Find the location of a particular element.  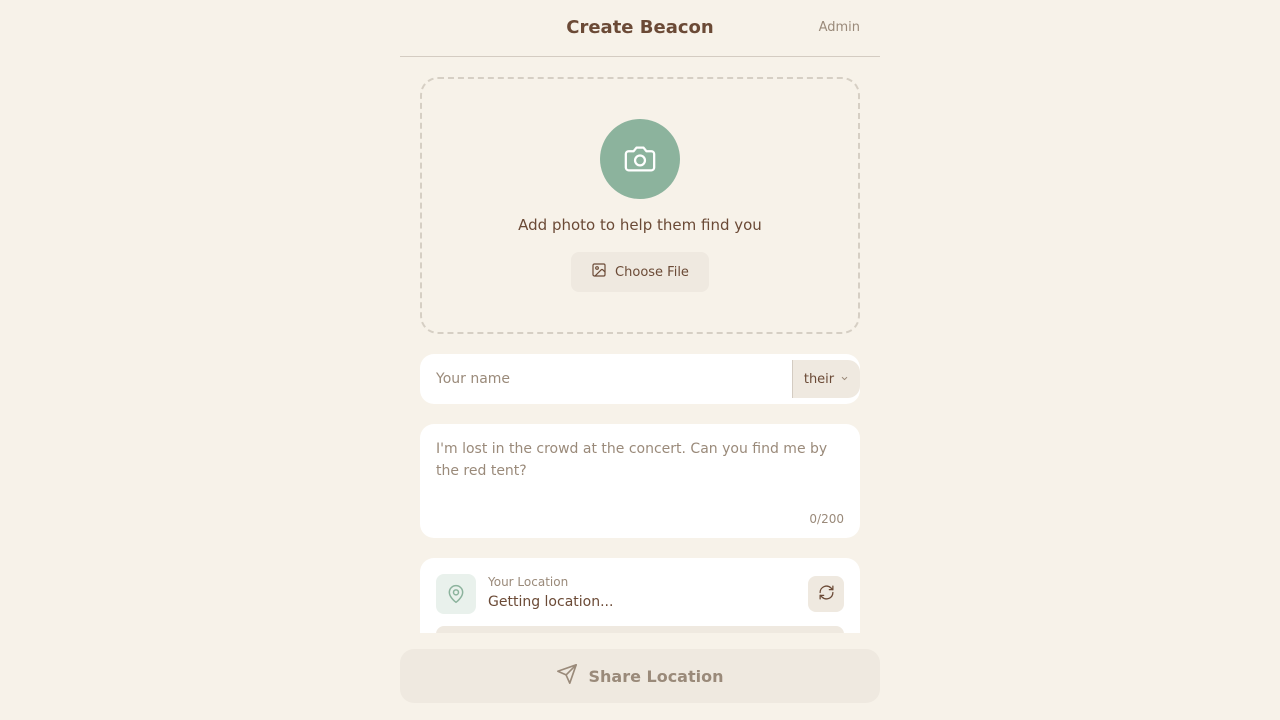

map-pin-icon is located at coordinates (456, 594).